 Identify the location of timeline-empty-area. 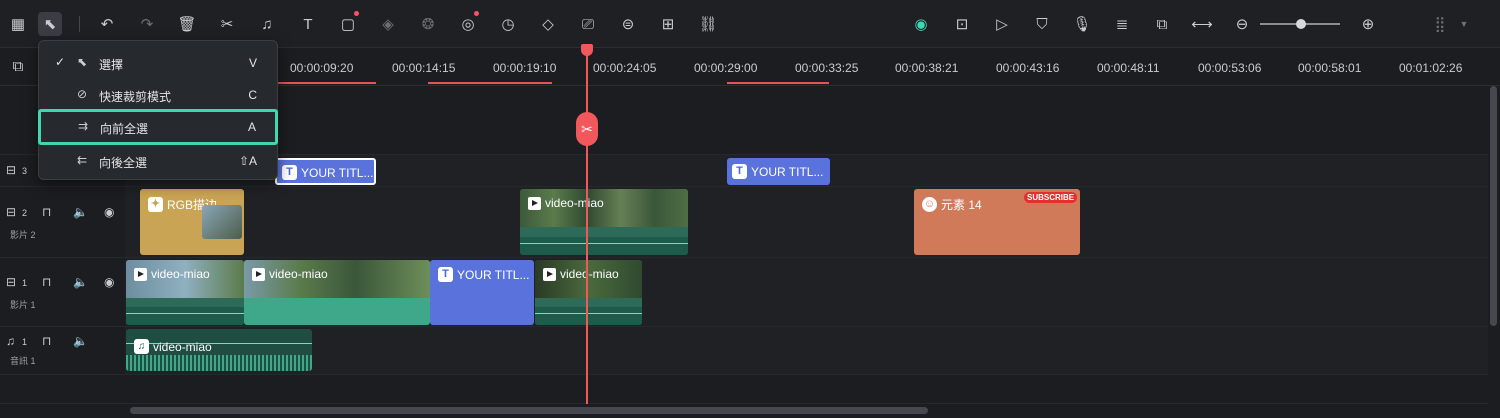
(744, 389).